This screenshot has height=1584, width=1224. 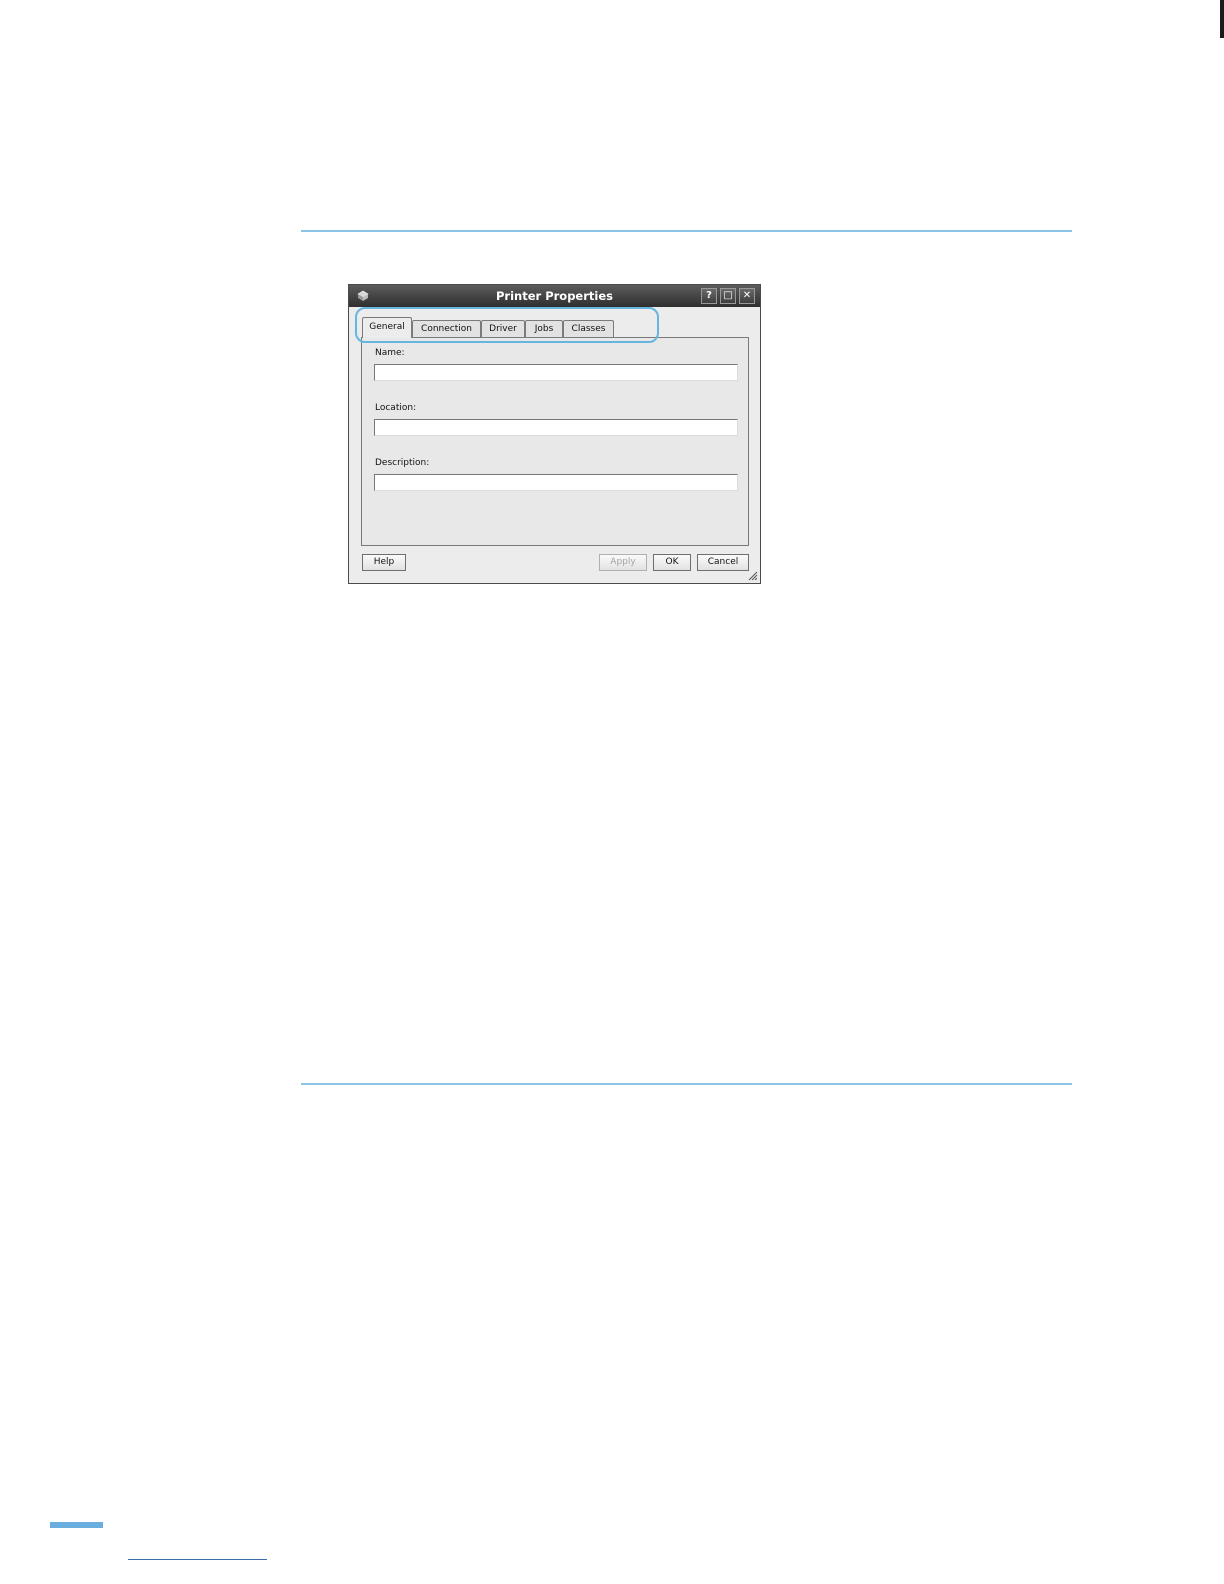 I want to click on page-edge-marker, so click(x=1222, y=19).